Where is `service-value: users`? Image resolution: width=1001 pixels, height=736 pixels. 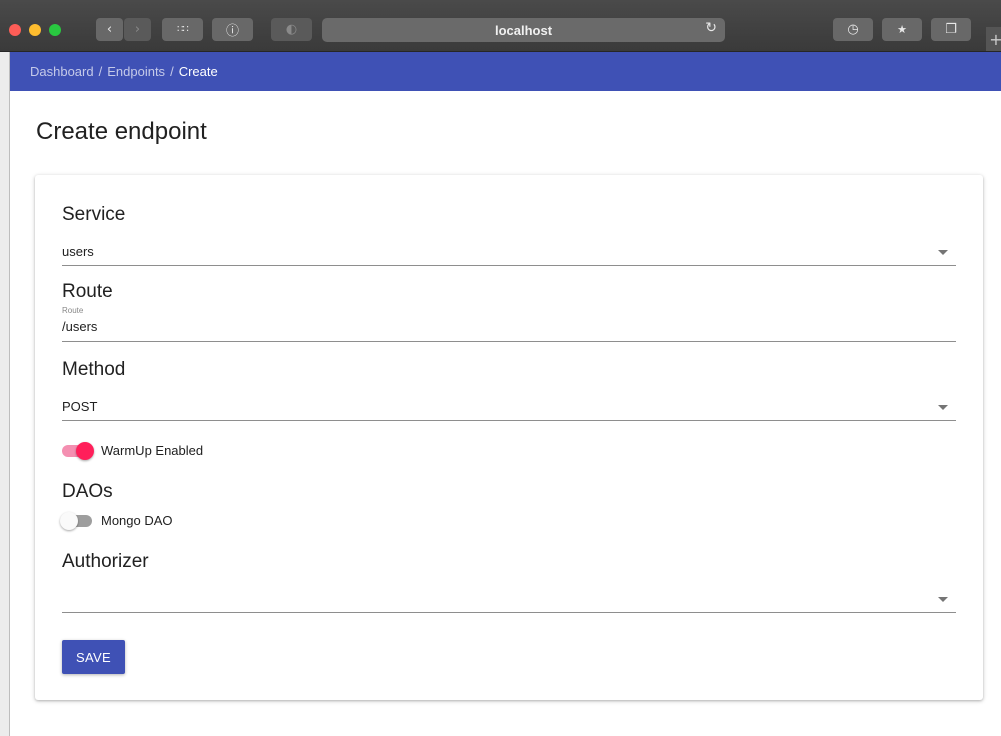
service-value: users is located at coordinates (78, 251).